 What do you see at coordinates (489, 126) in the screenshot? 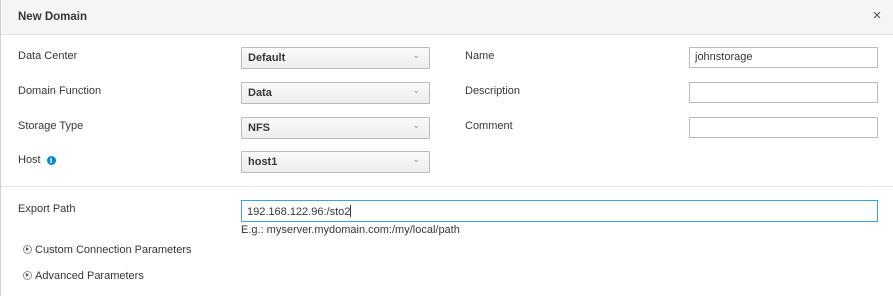
I see `comment-label: Comment` at bounding box center [489, 126].